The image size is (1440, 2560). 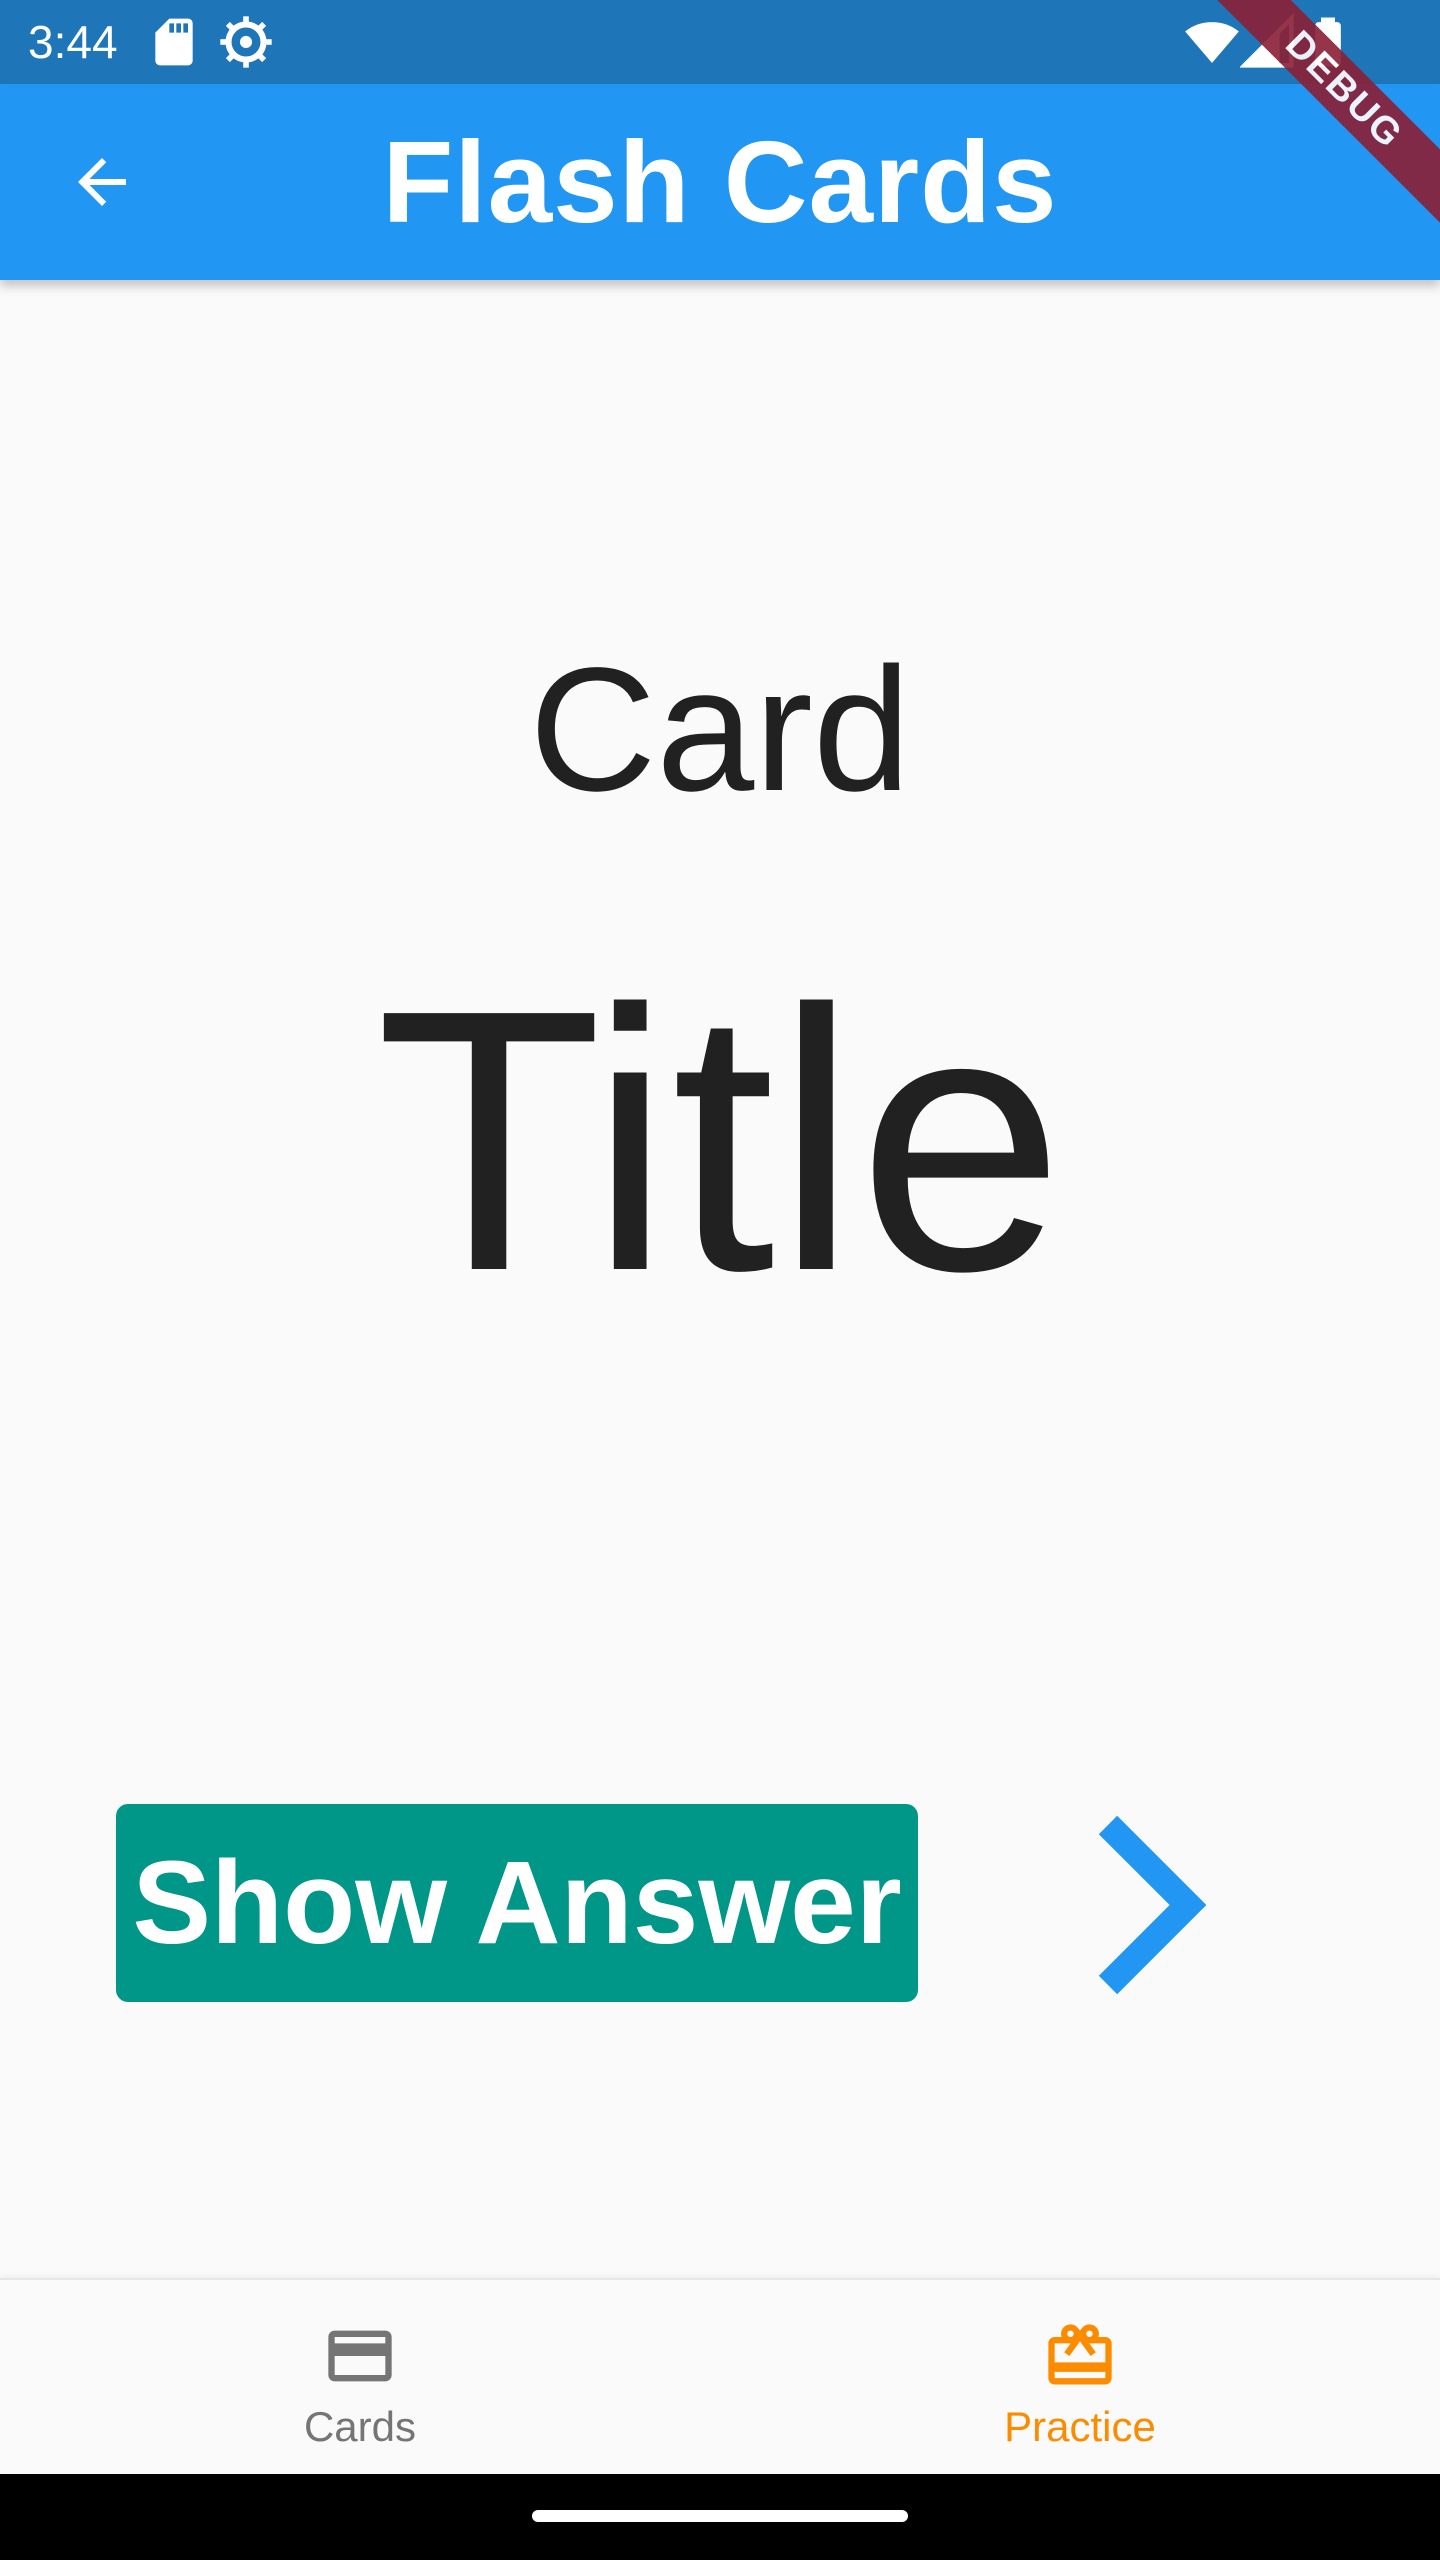 I want to click on card-giftcard-icon, so click(x=1080, y=2358).